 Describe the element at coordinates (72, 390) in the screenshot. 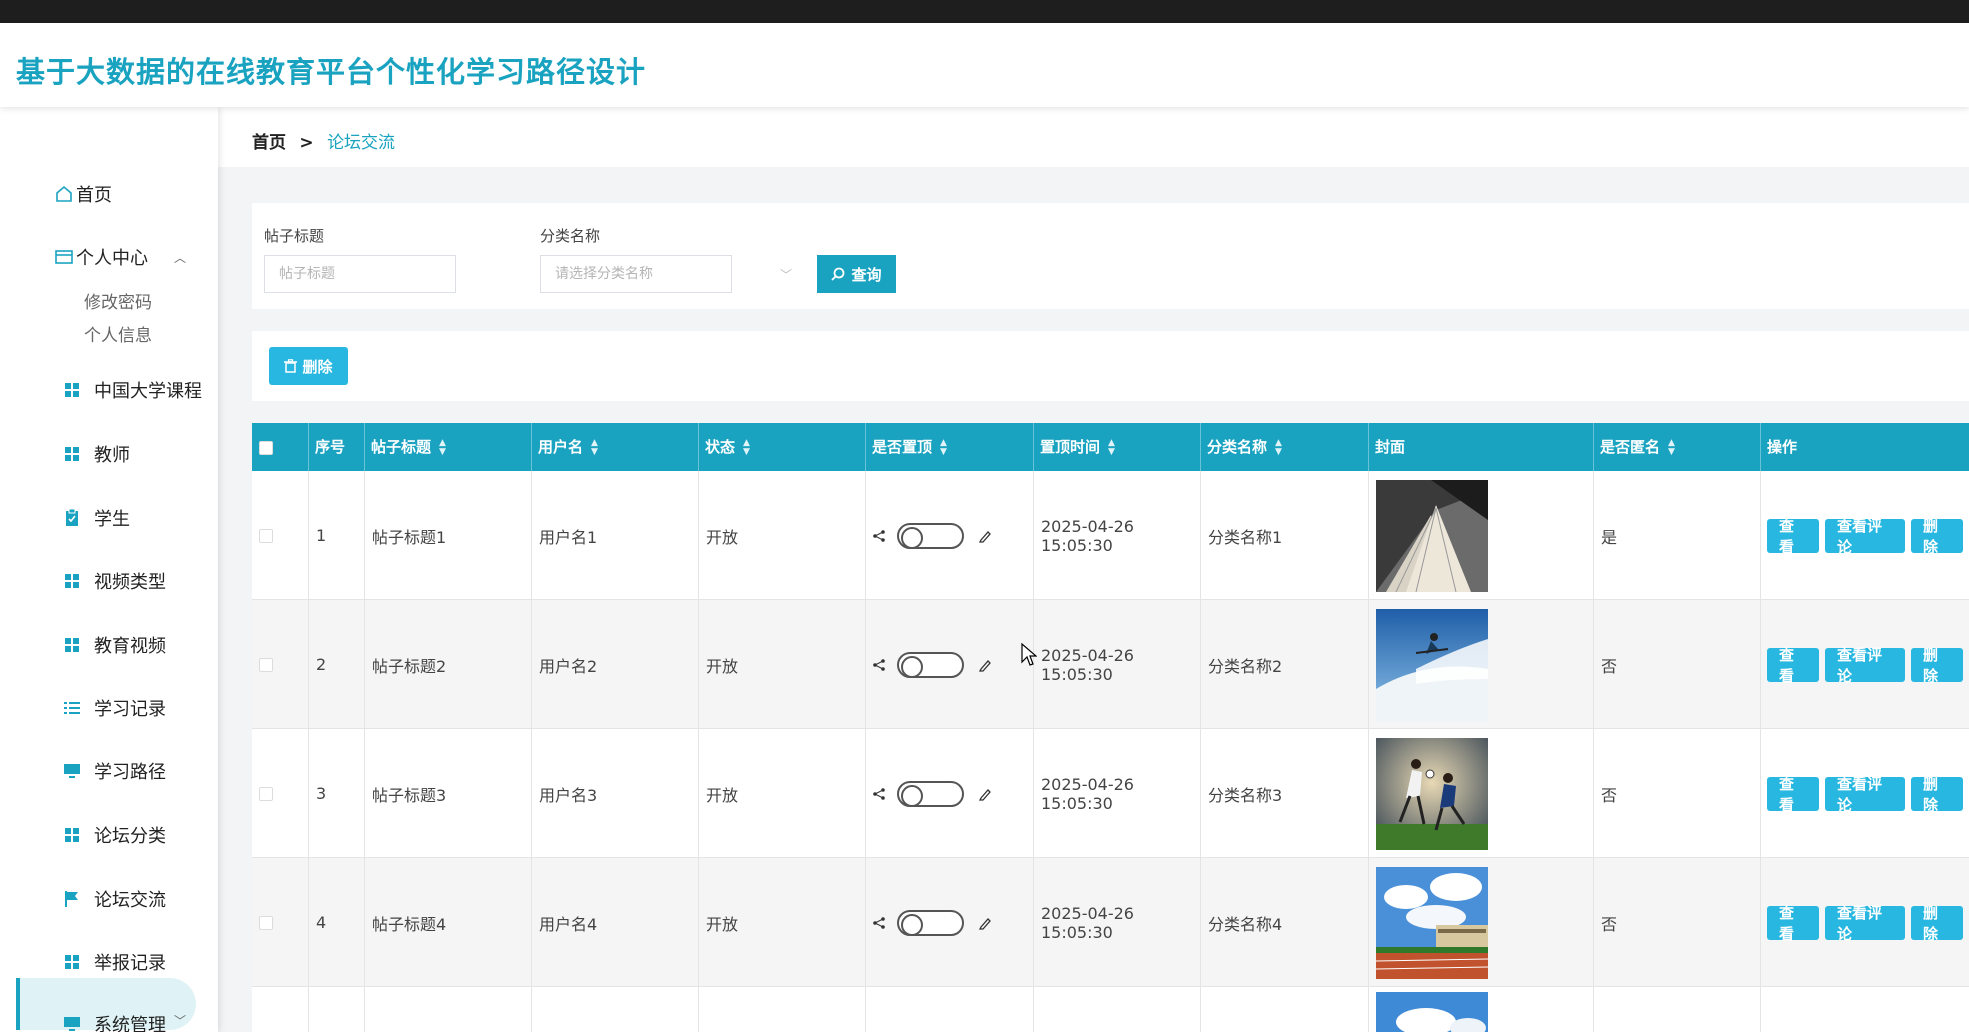

I see `grid-icon` at that location.